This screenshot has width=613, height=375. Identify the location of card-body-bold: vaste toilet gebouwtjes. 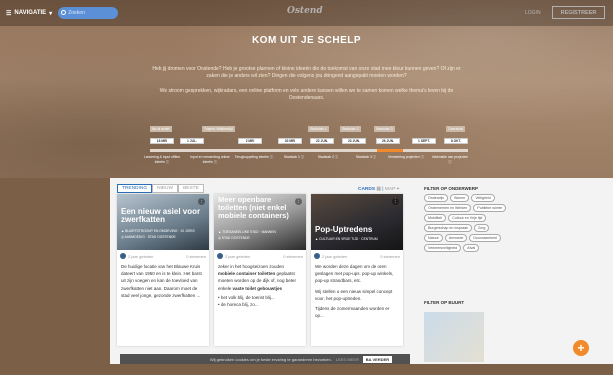
(257, 288).